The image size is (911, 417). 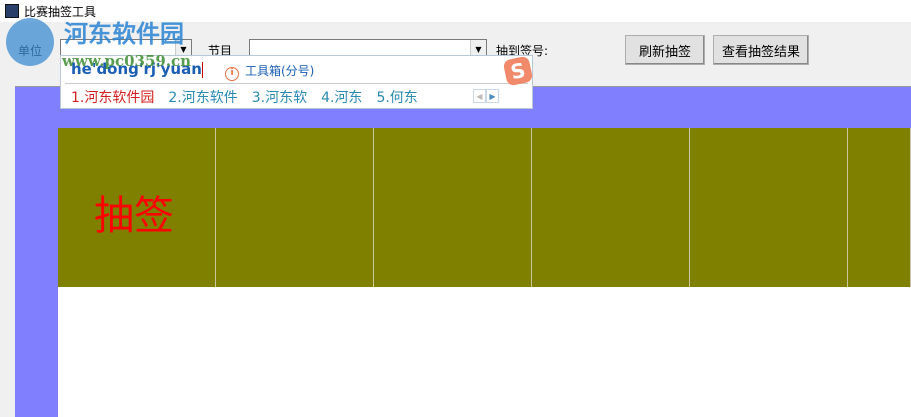 I want to click on draw-cell: 抽签, so click(x=137, y=207).